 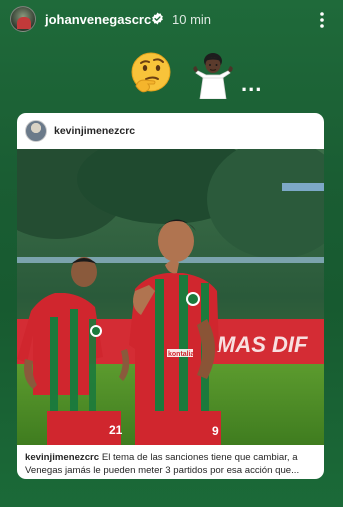 What do you see at coordinates (192, 19) in the screenshot?
I see `story-timestamp: 10 min` at bounding box center [192, 19].